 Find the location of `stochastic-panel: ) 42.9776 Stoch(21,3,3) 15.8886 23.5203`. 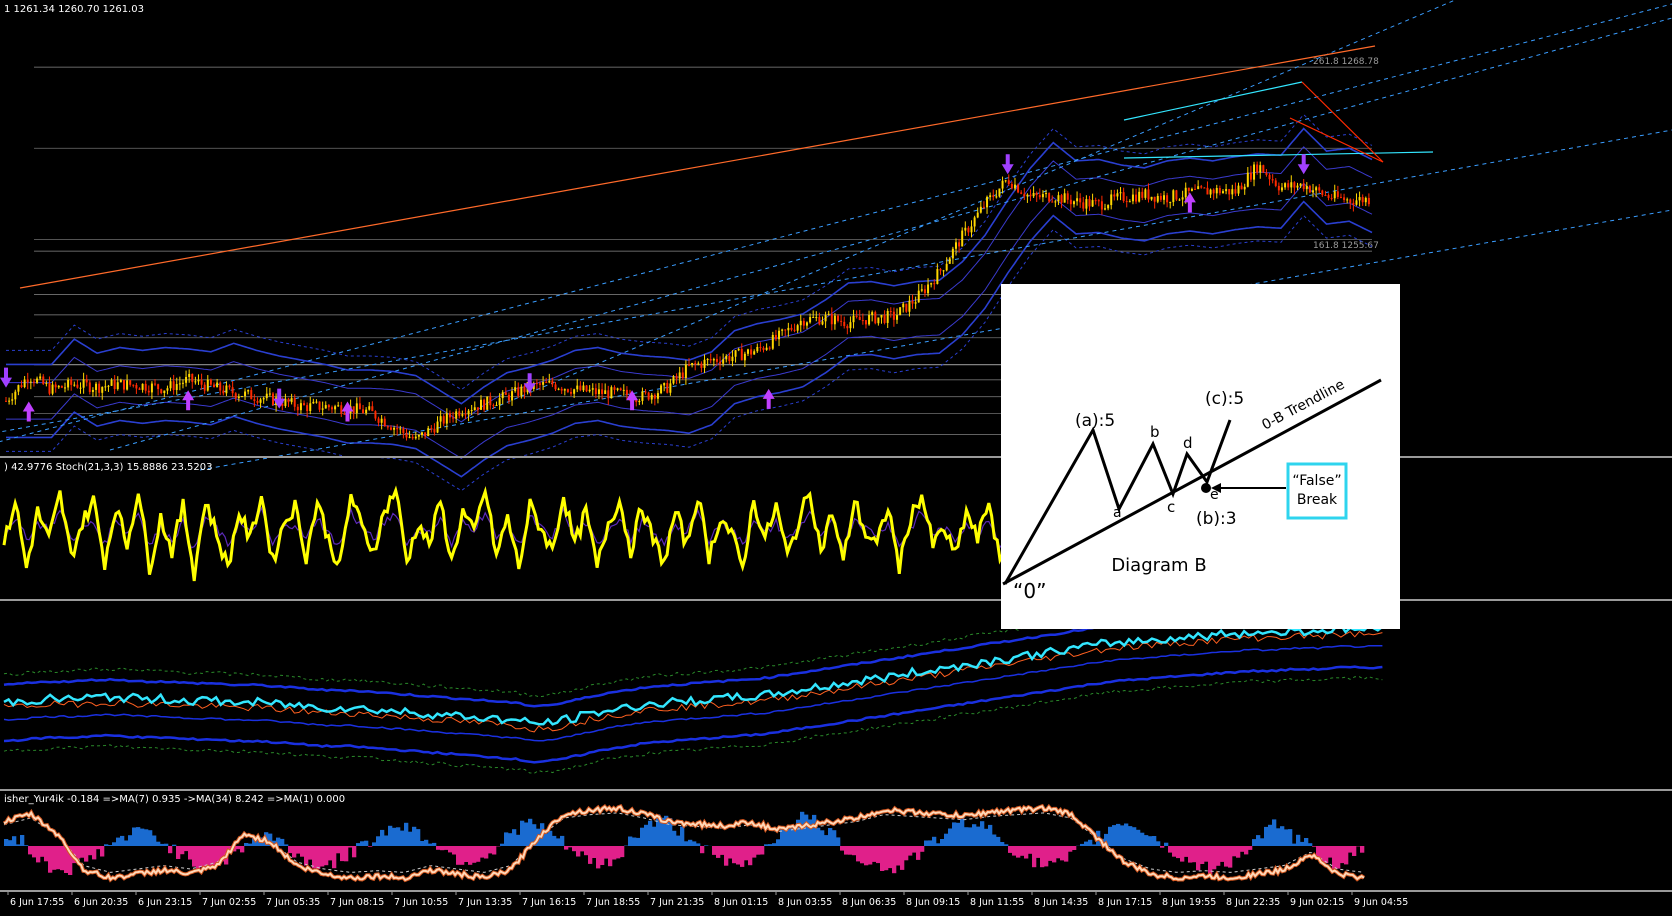

stochastic-panel: ) 42.9776 Stoch(21,3,3) 15.8886 23.5203 is located at coordinates (506, 522).